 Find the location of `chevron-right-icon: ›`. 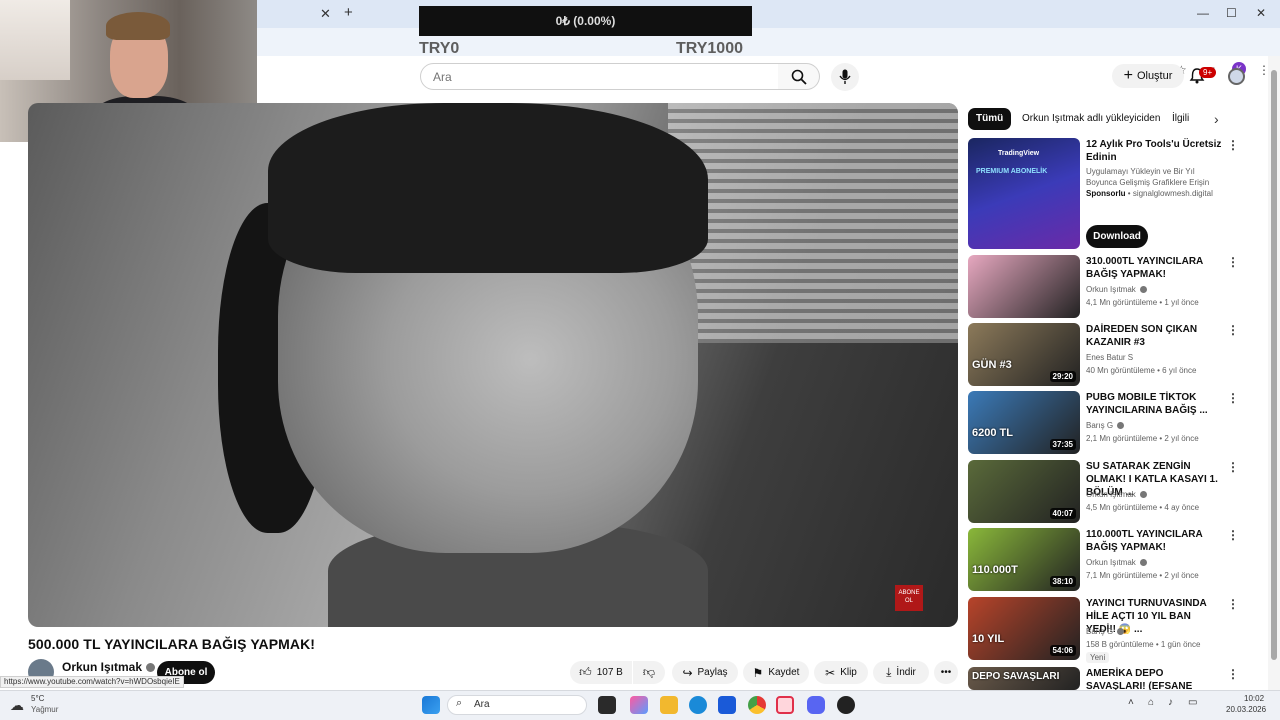

chevron-right-icon: › is located at coordinates (1216, 119).